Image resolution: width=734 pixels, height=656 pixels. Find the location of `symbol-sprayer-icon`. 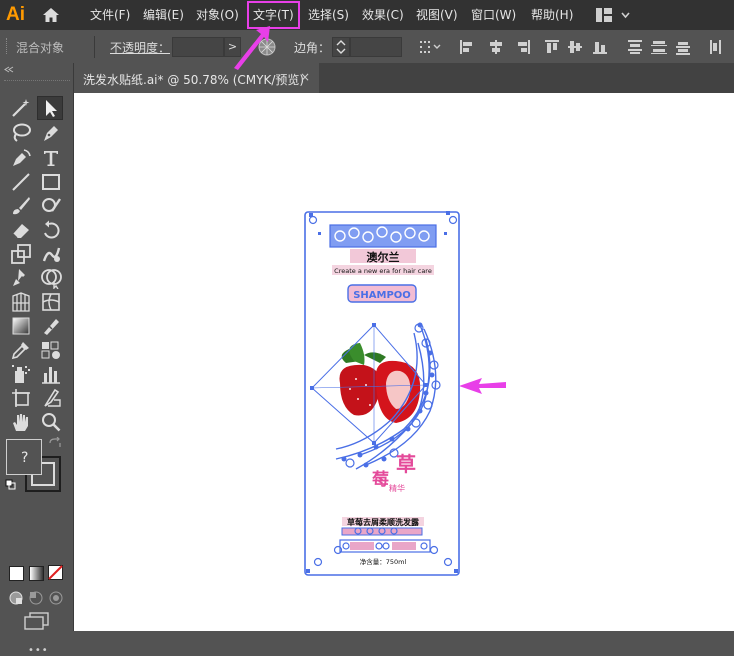

symbol-sprayer-icon is located at coordinates (21, 374).